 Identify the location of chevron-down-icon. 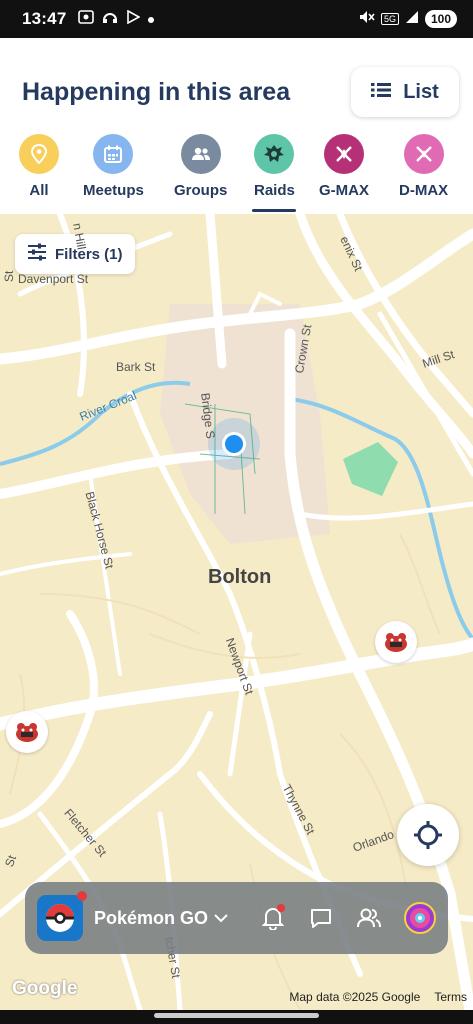
(221, 918).